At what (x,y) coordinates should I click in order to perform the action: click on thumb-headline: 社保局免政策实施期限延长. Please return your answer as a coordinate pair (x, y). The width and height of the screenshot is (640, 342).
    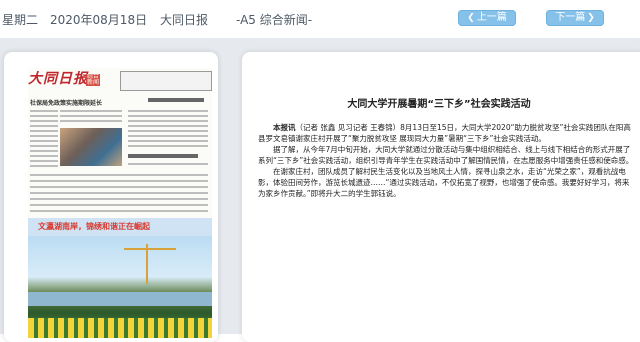
    Looking at the image, I should click on (66, 103).